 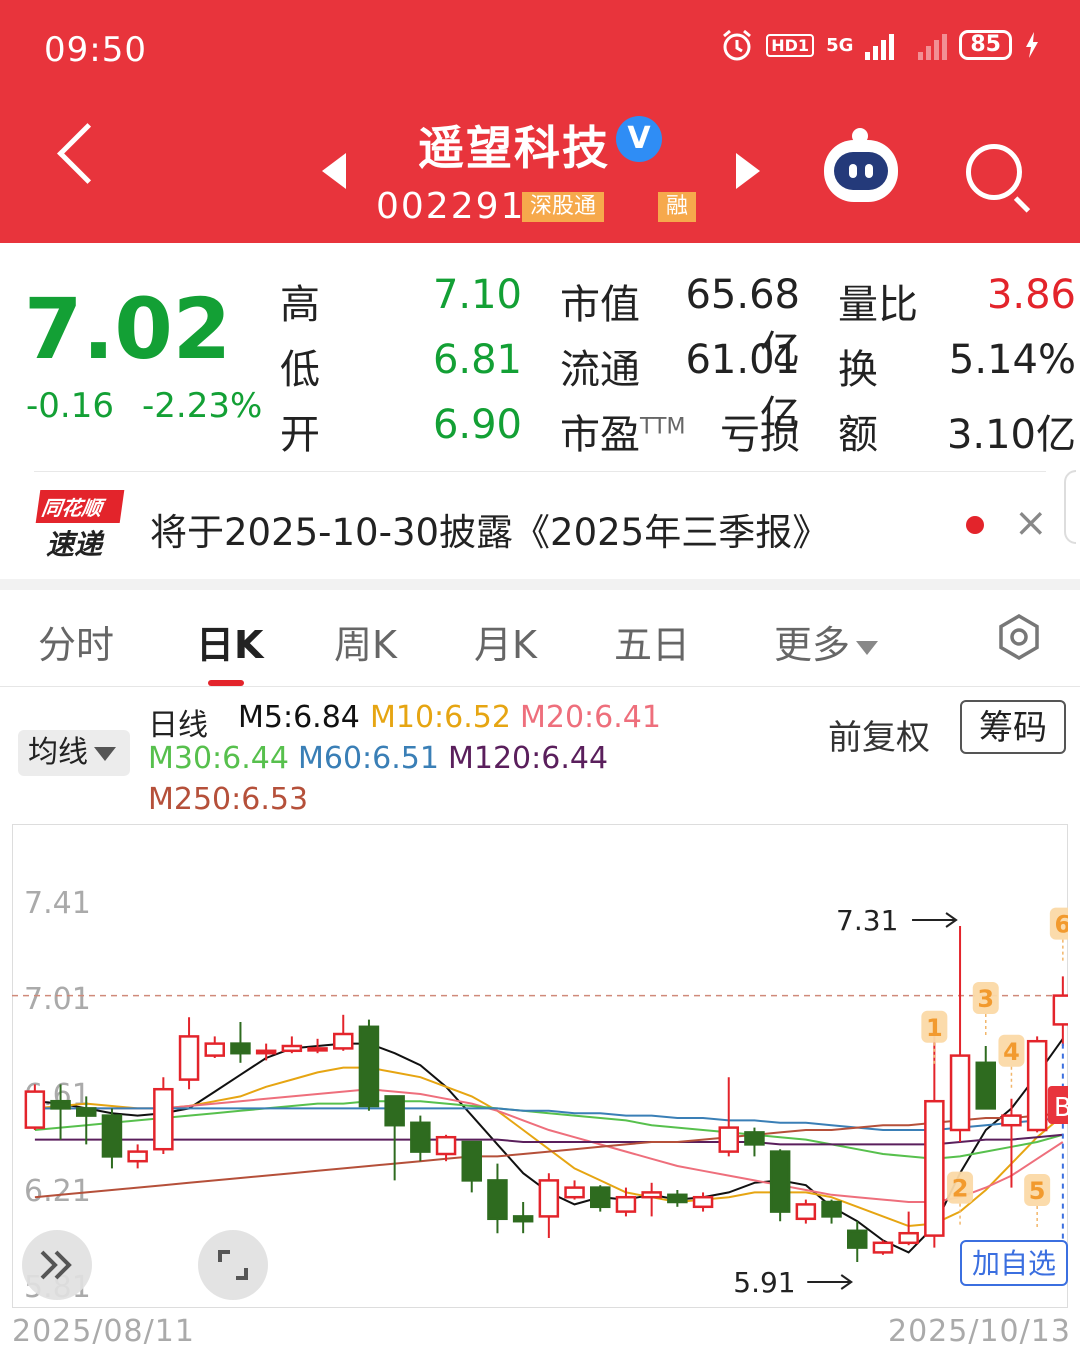 What do you see at coordinates (1011, 435) in the screenshot?
I see `amount-value: 3.10亿` at bounding box center [1011, 435].